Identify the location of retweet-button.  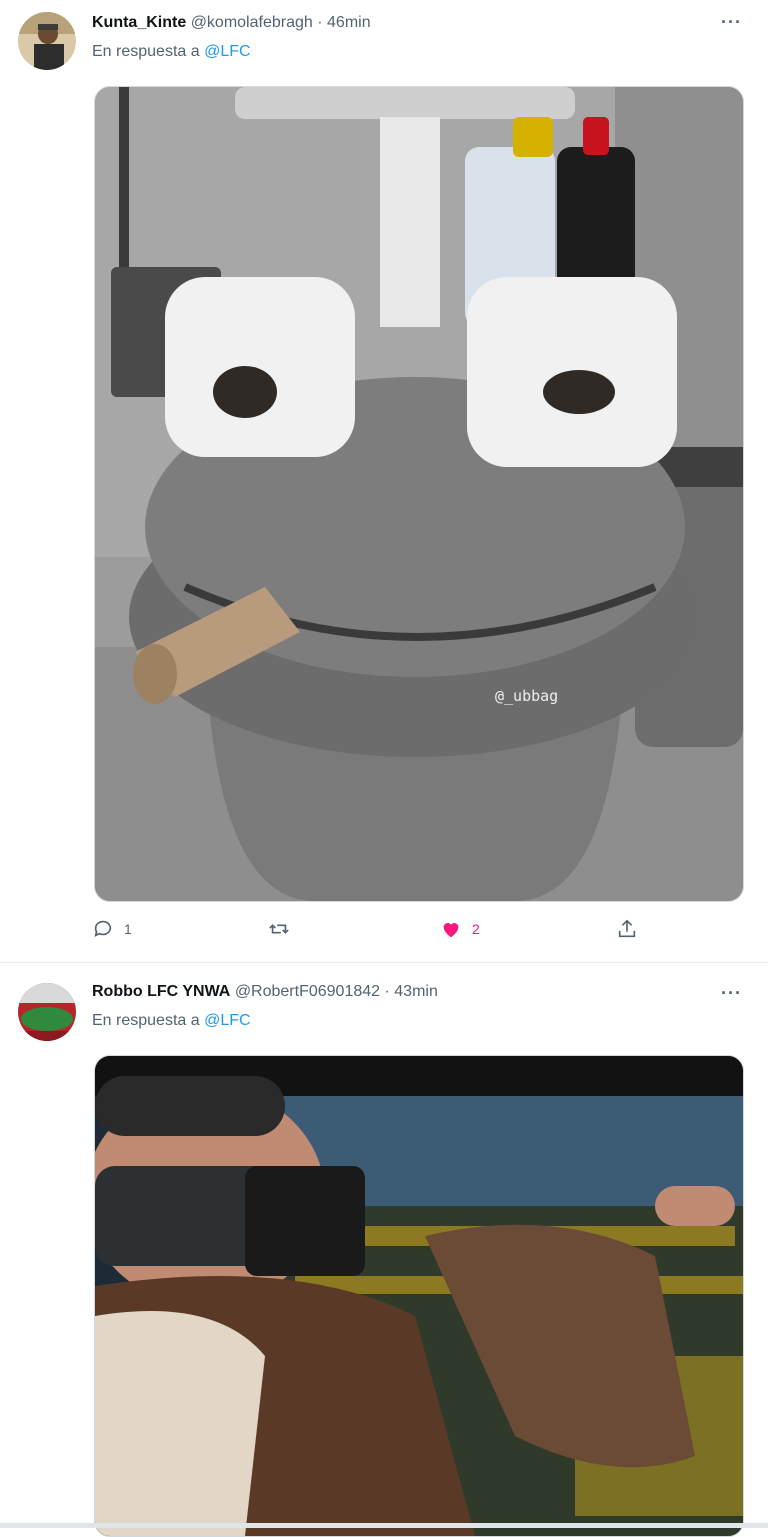
(284, 929).